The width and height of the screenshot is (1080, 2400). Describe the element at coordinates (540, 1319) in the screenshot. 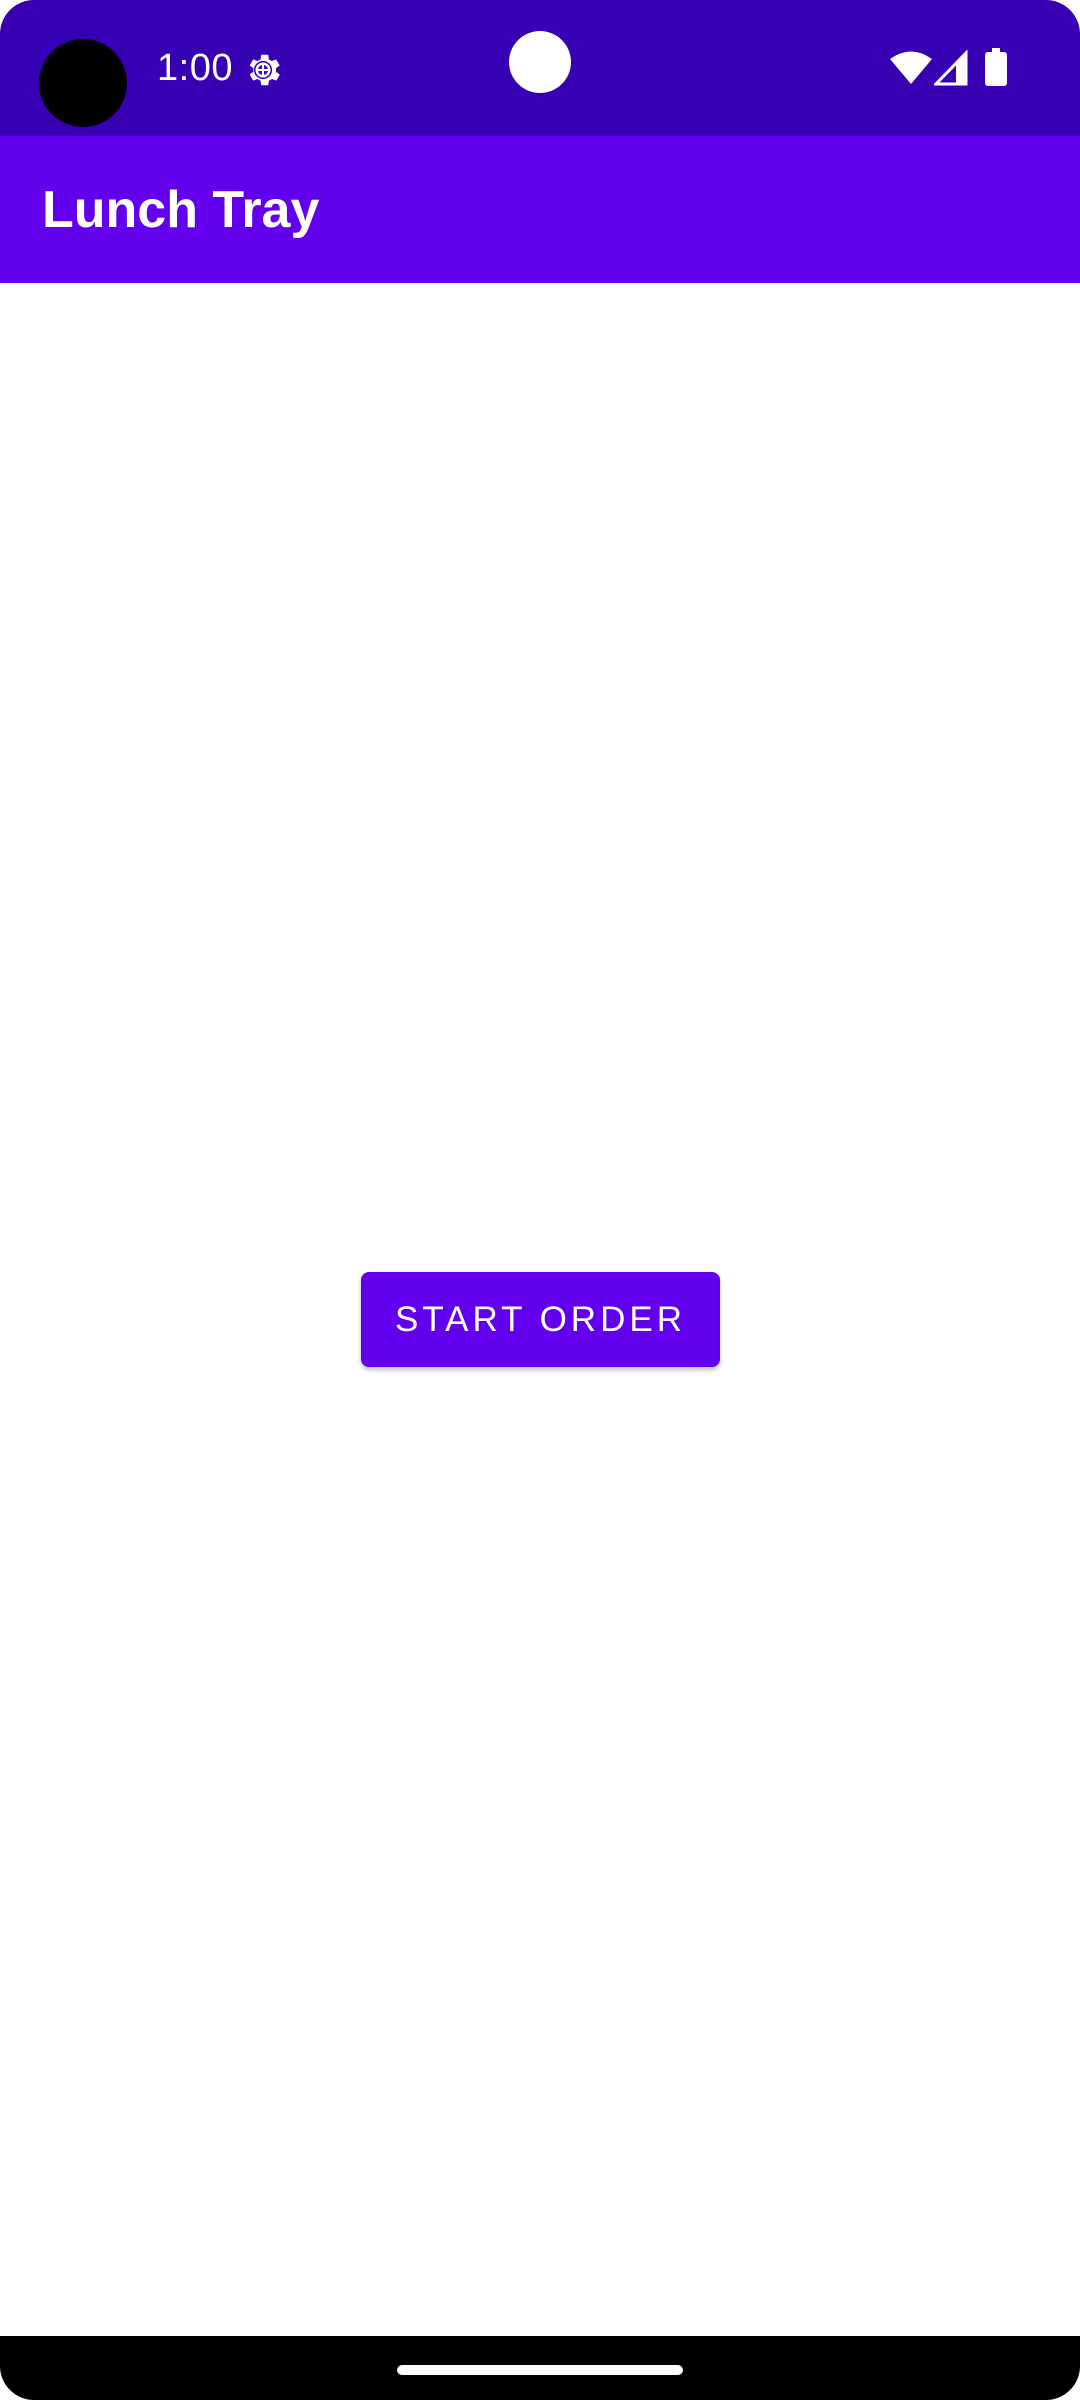

I see `start-order-button: START ORDER` at that location.